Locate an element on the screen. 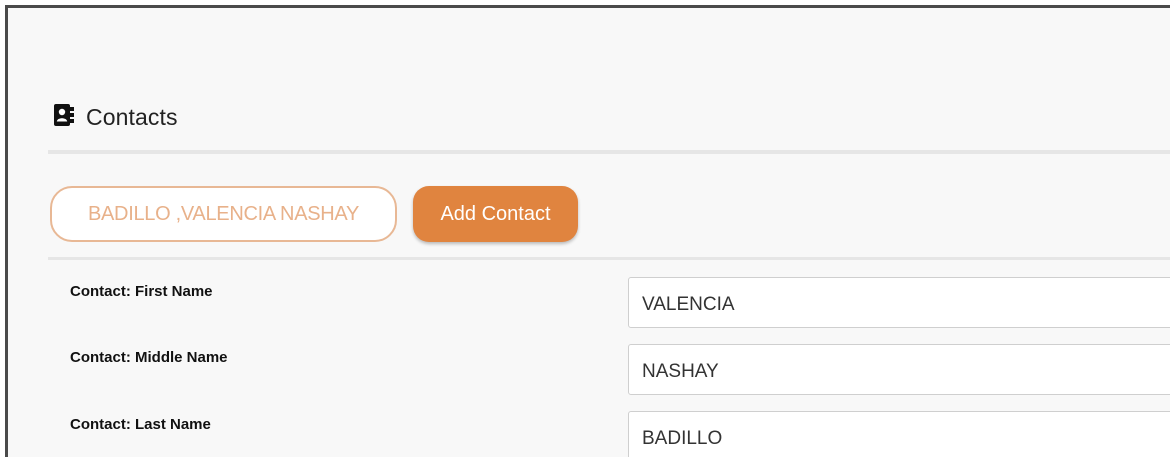 The width and height of the screenshot is (1170, 457). contact-book-icon is located at coordinates (70, 117).